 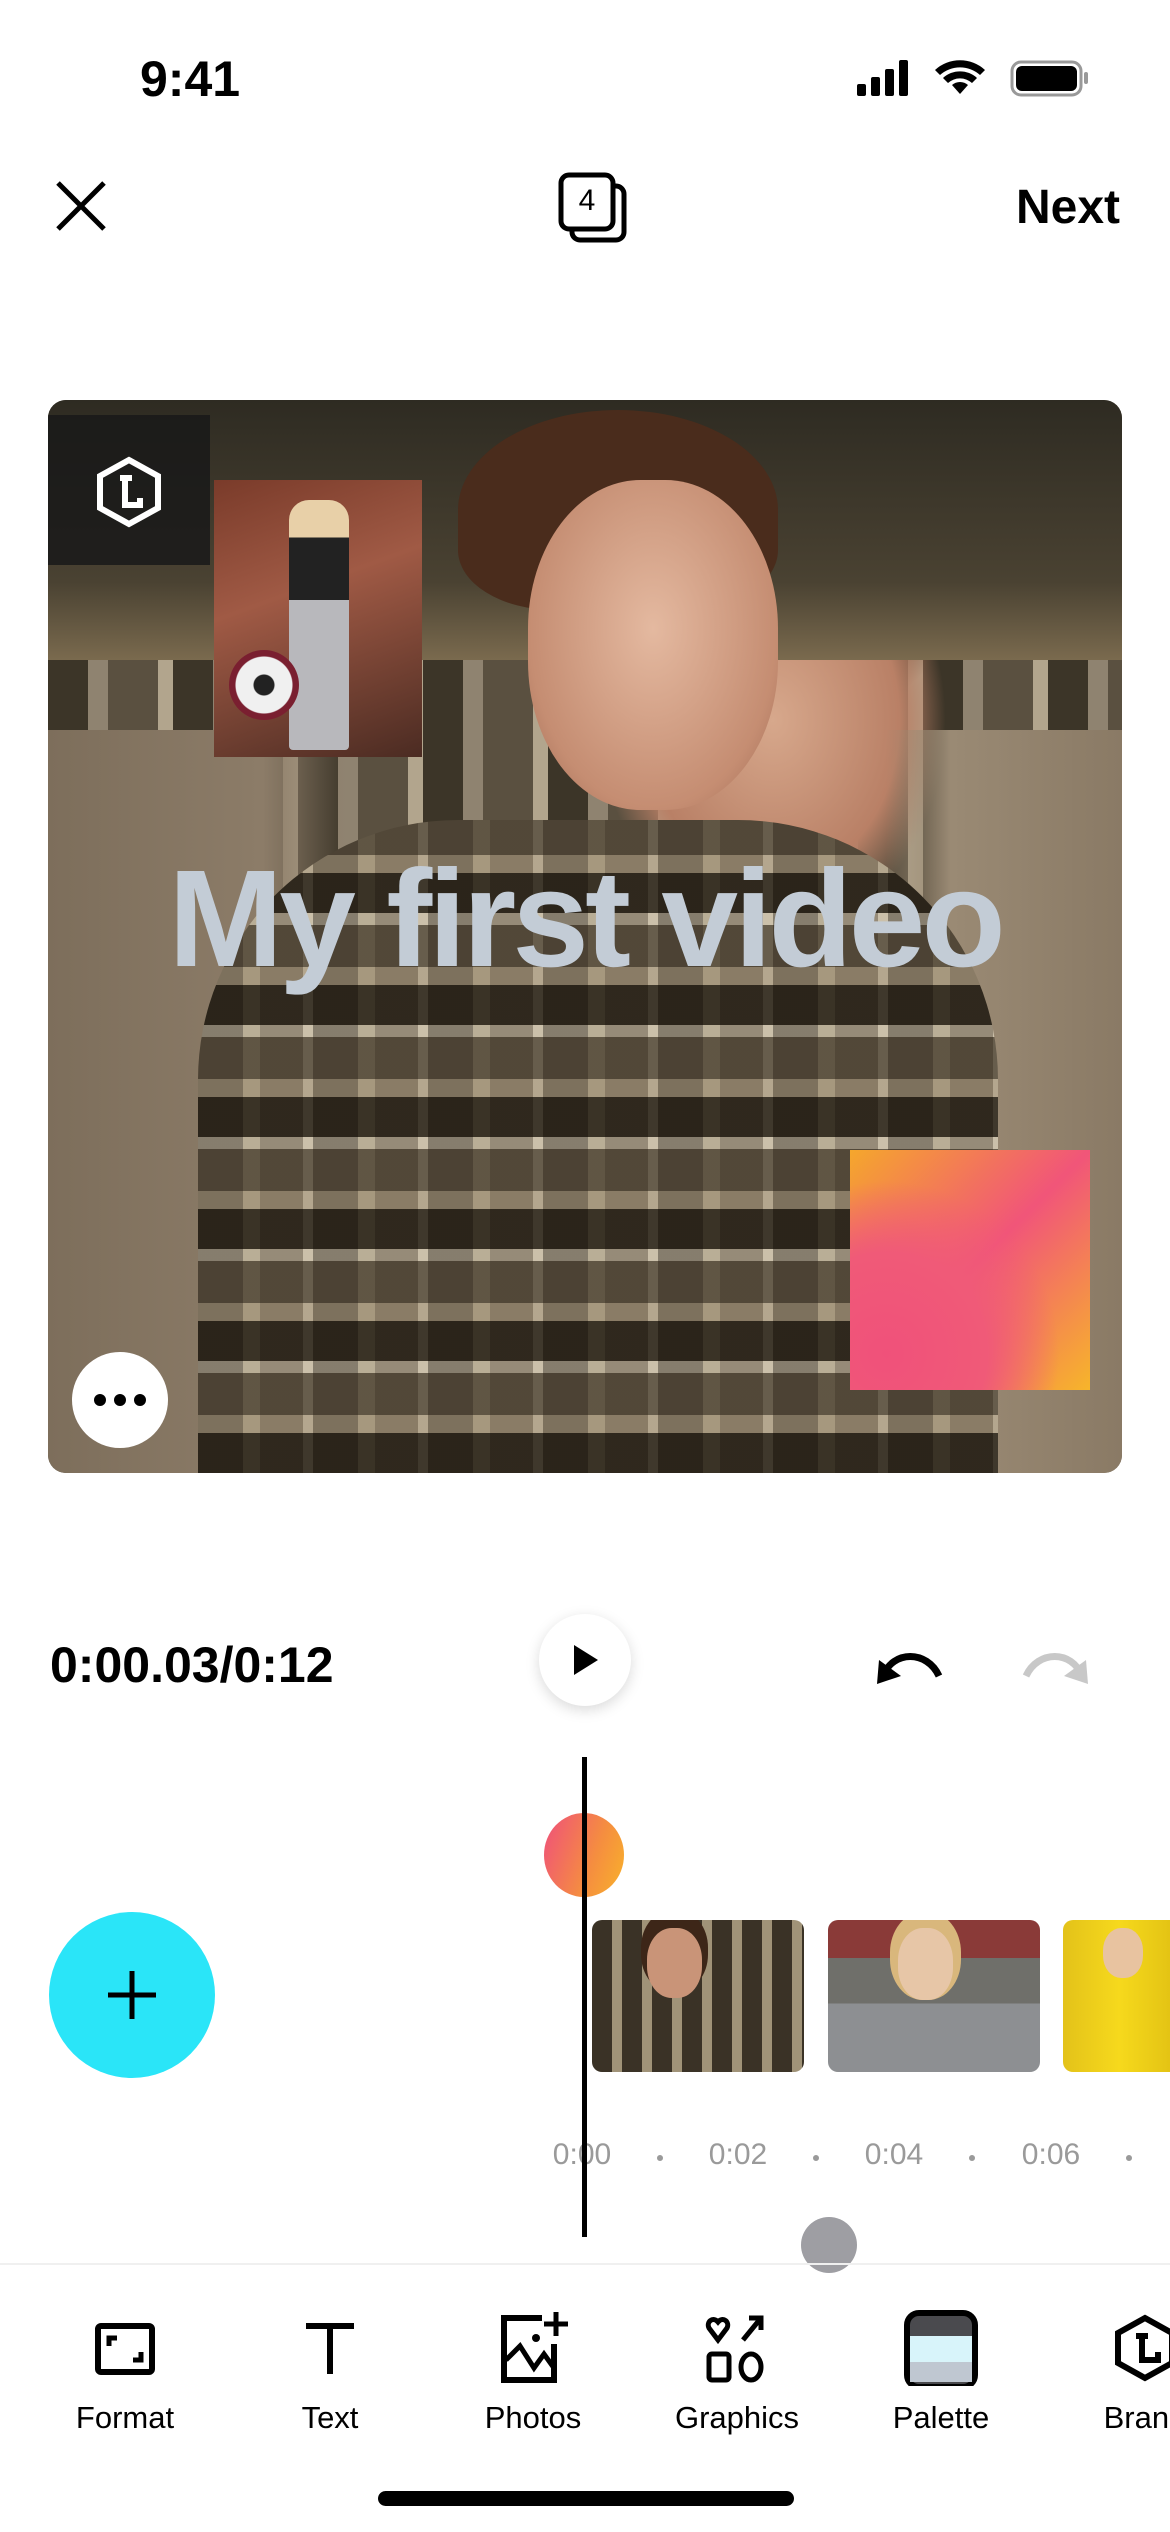 I want to click on divider, so click(x=585, y=2264).